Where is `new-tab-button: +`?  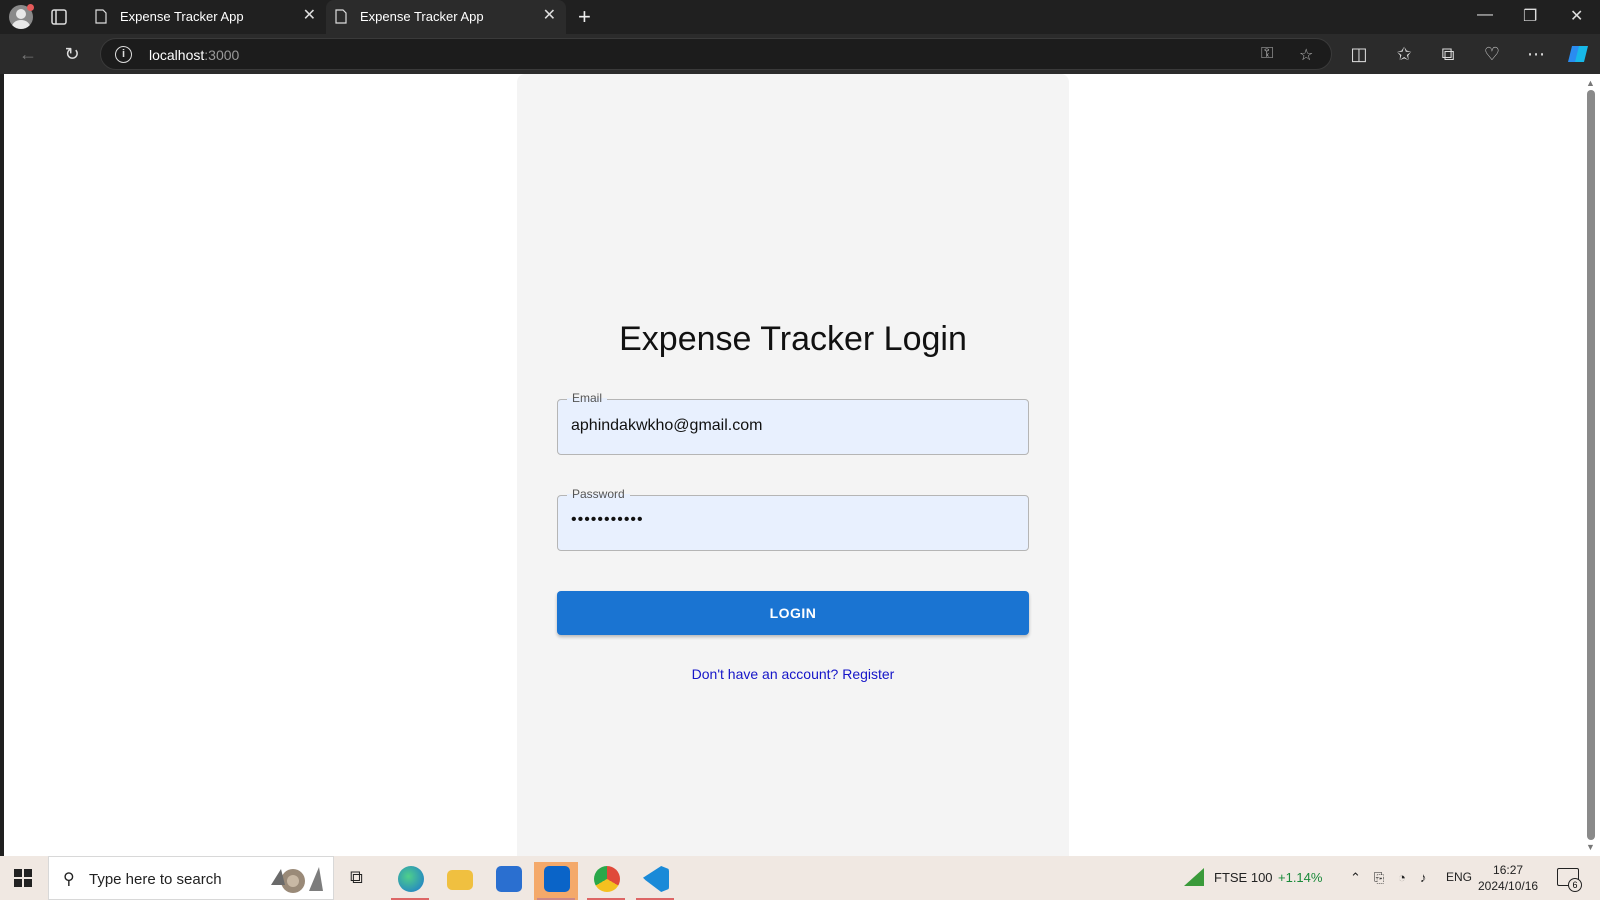 new-tab-button: + is located at coordinates (584, 17).